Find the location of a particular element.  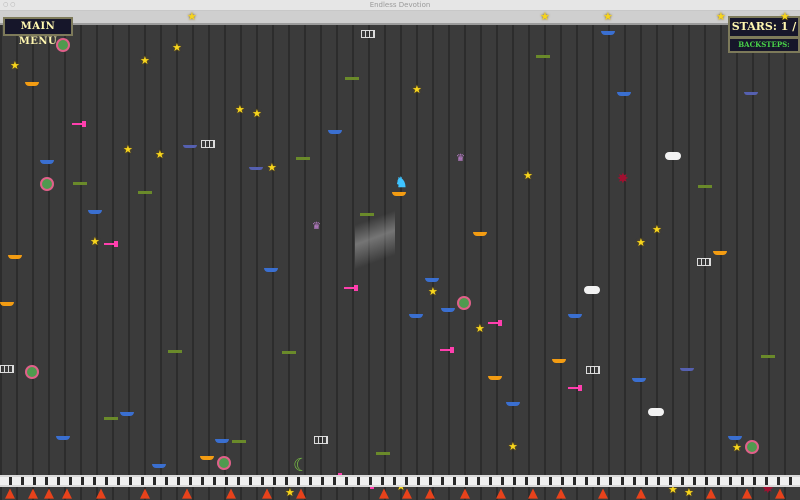

smoke-trail is located at coordinates (375, 237).